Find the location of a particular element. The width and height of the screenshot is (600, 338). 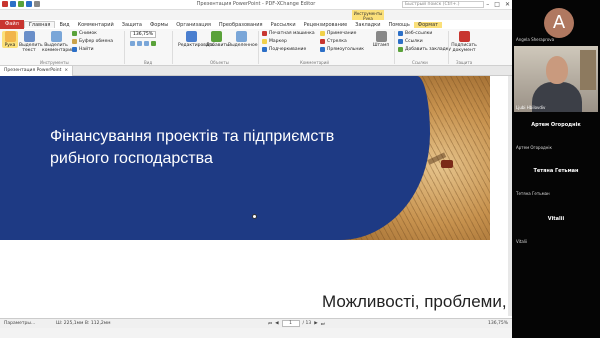

note-button: Примечание is located at coordinates (338, 33).